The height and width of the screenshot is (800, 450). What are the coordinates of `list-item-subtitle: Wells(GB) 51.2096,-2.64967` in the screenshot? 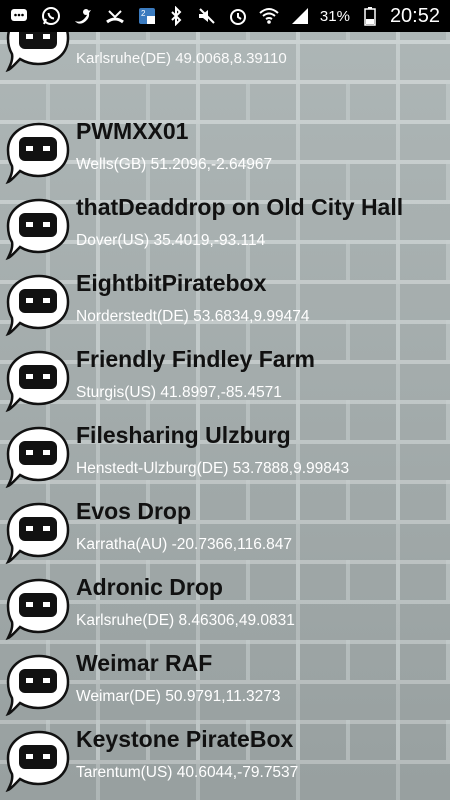 It's located at (174, 164).